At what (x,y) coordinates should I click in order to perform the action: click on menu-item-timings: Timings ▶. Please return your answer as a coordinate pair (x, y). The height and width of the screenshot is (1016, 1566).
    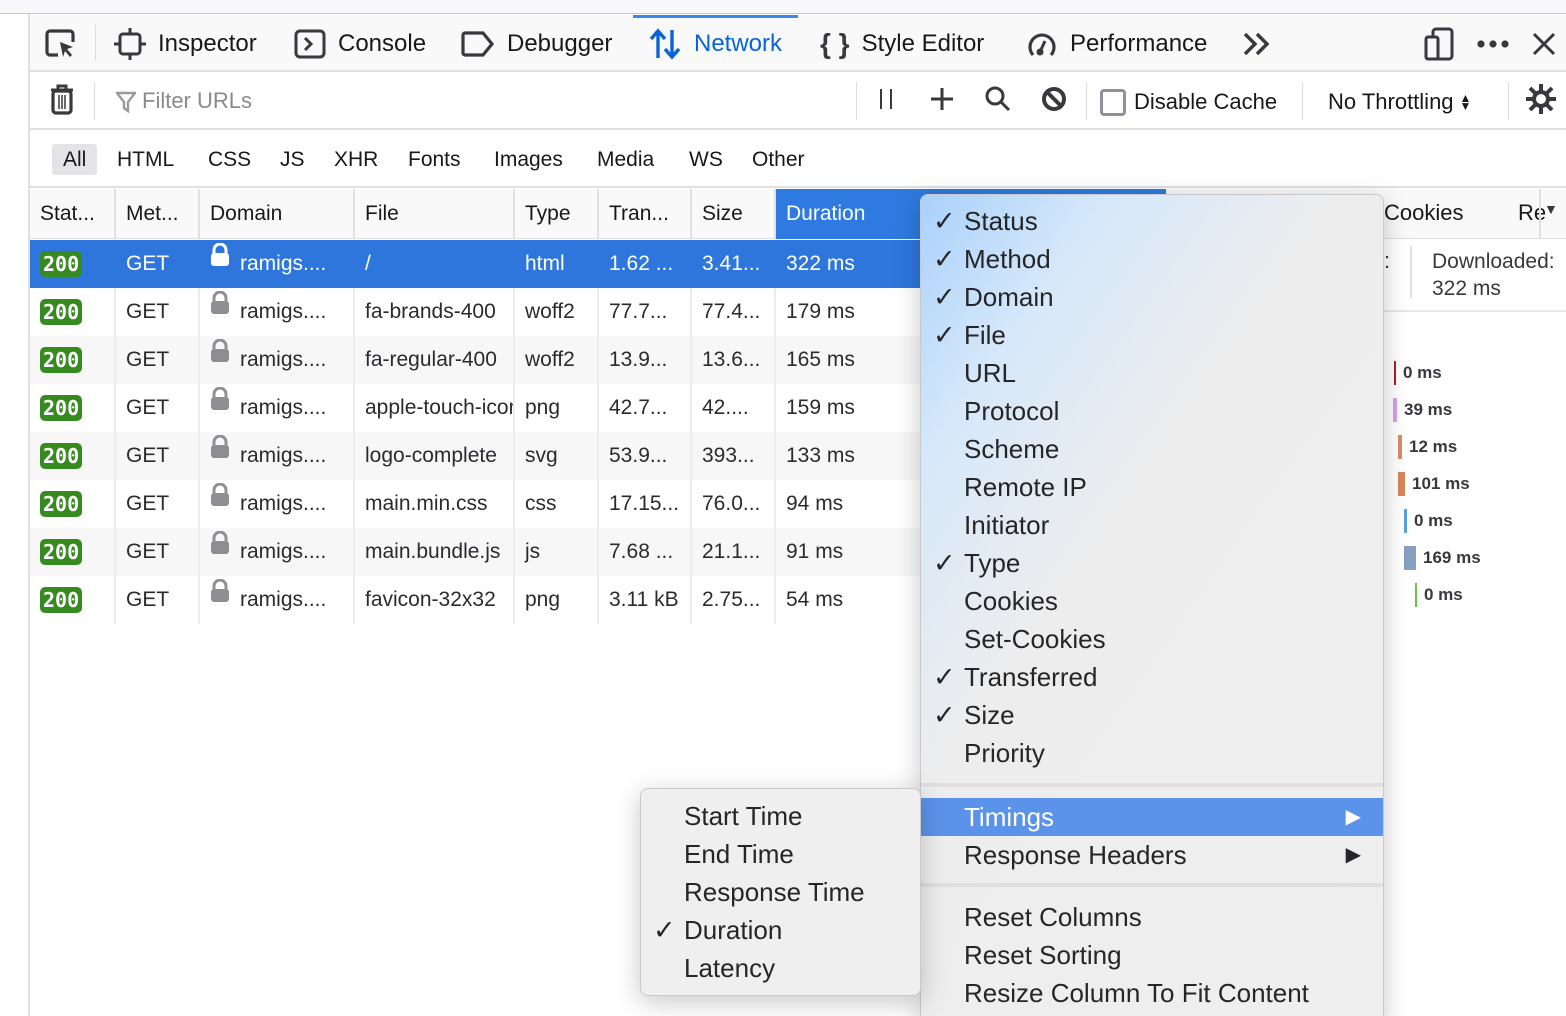
    Looking at the image, I should click on (1152, 817).